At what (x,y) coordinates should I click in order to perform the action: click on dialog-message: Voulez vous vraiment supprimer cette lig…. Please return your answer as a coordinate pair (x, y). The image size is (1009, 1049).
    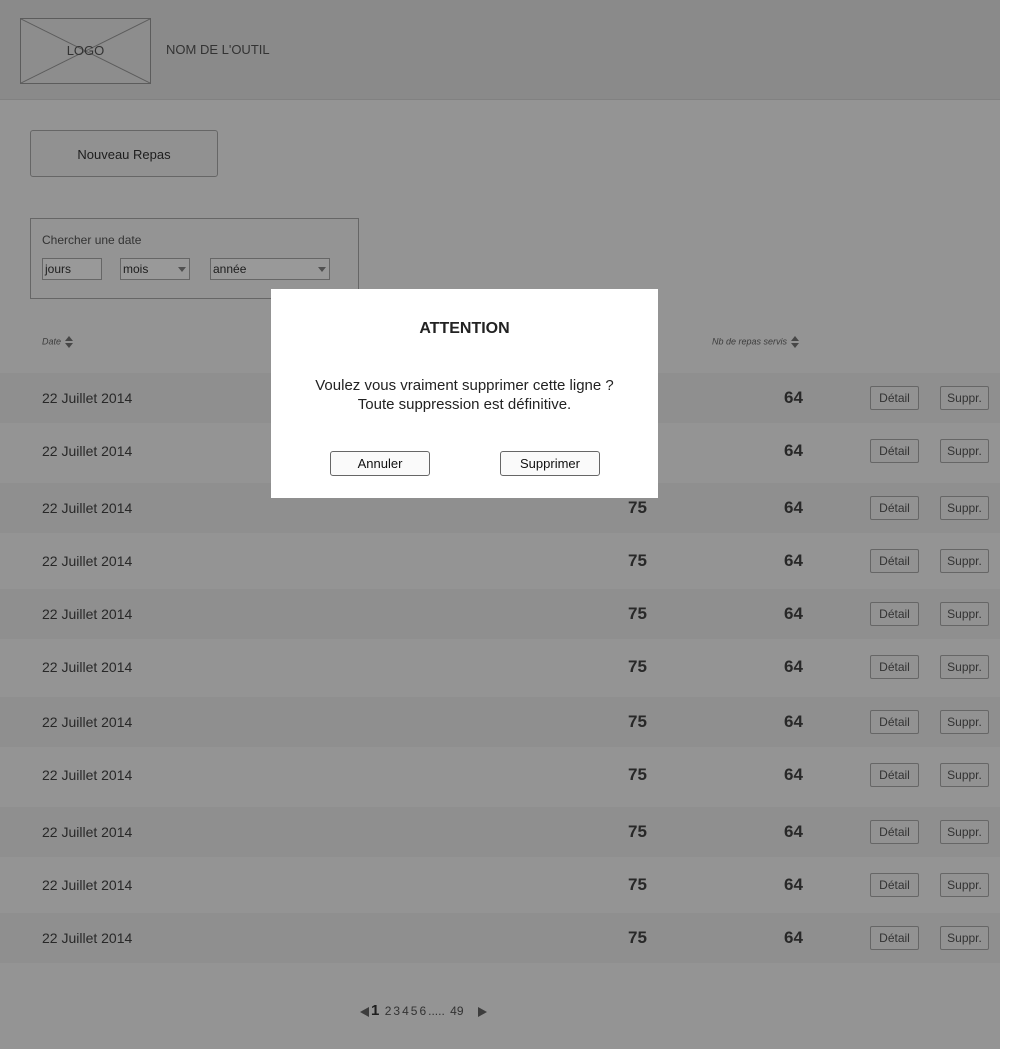
    Looking at the image, I should click on (464, 395).